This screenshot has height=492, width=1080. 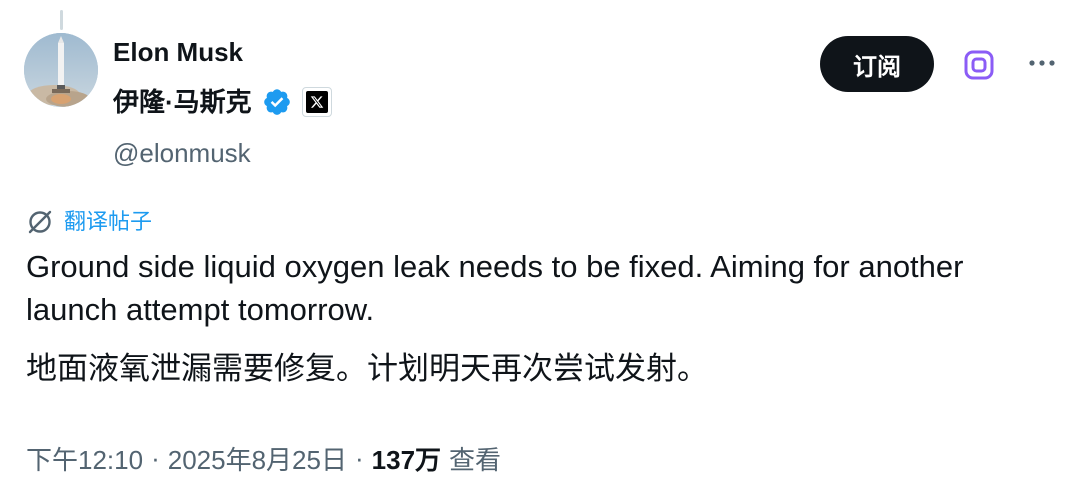 I want to click on post-text-translated: 地面液氧泄漏需要修复。计划明天再次尝试发射。, so click(x=367, y=368).